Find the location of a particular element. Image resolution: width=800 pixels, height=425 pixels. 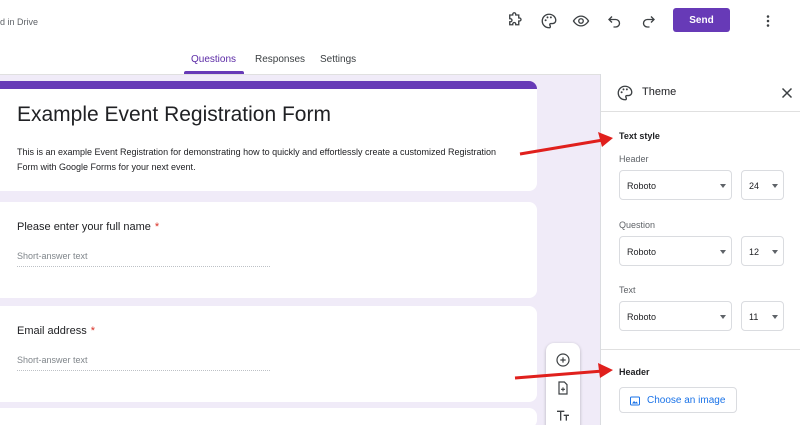

undo-button is located at coordinates (615, 21).